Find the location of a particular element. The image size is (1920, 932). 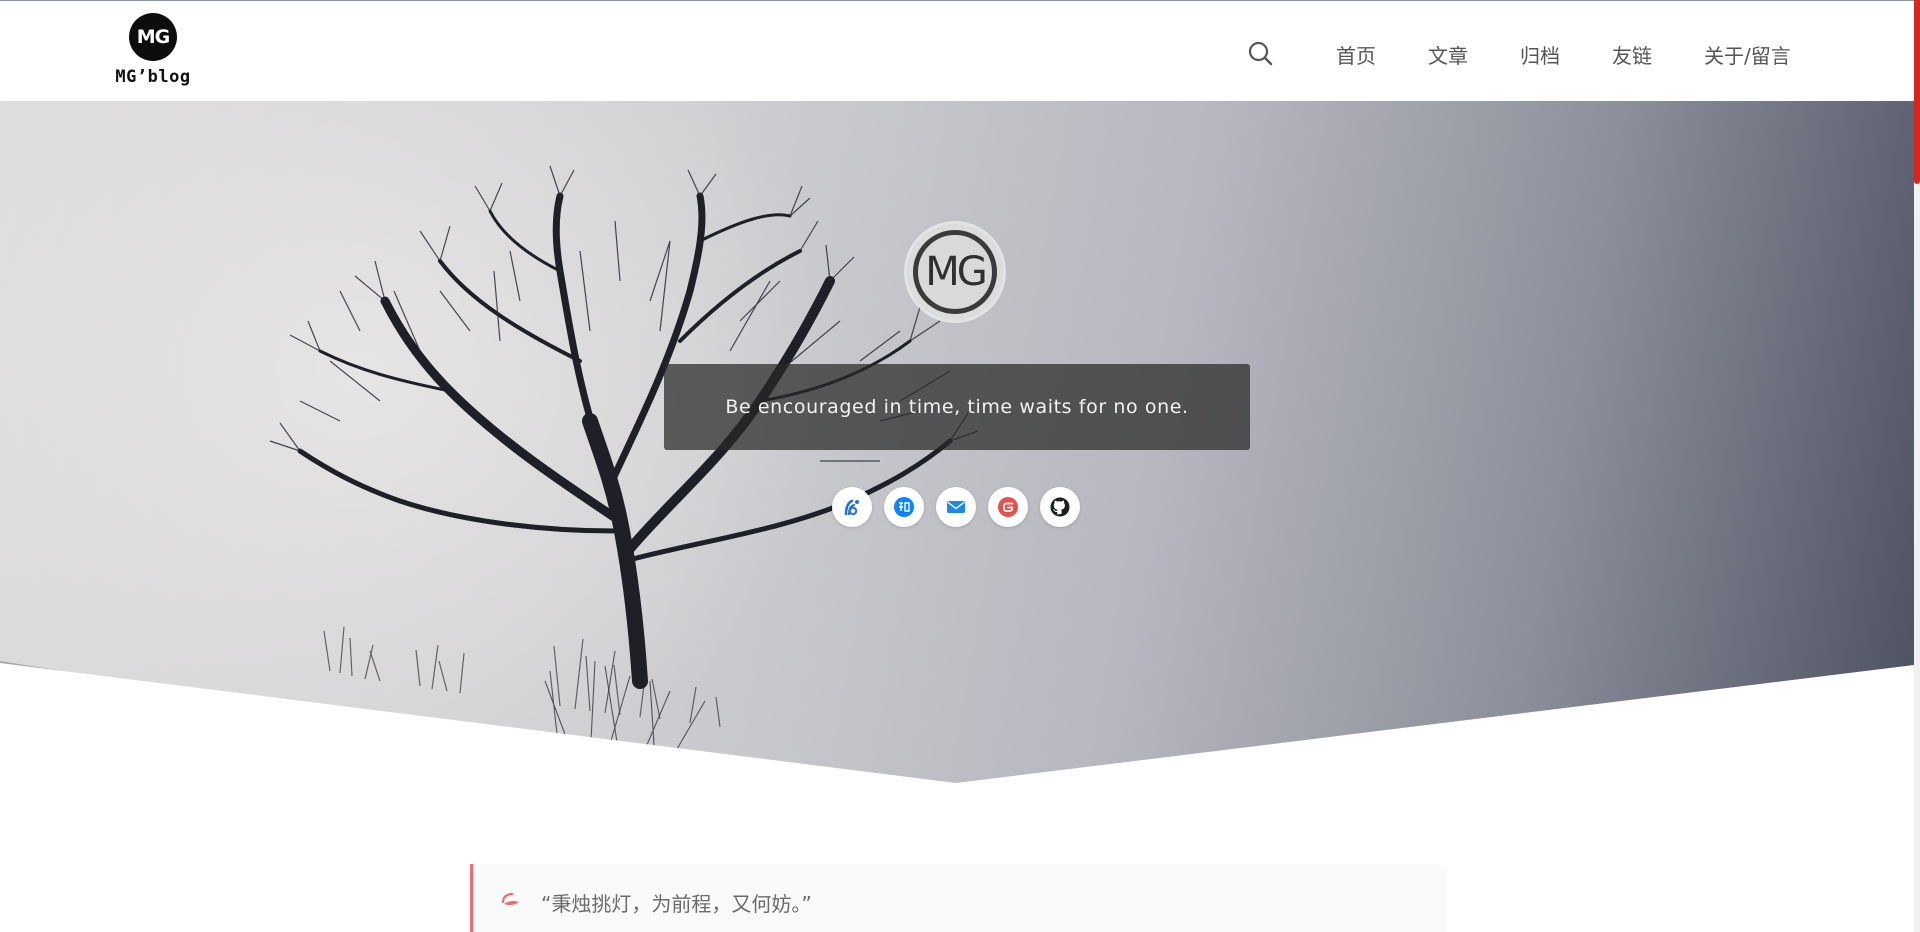

nav-item-articles: 文章 is located at coordinates (1448, 54).